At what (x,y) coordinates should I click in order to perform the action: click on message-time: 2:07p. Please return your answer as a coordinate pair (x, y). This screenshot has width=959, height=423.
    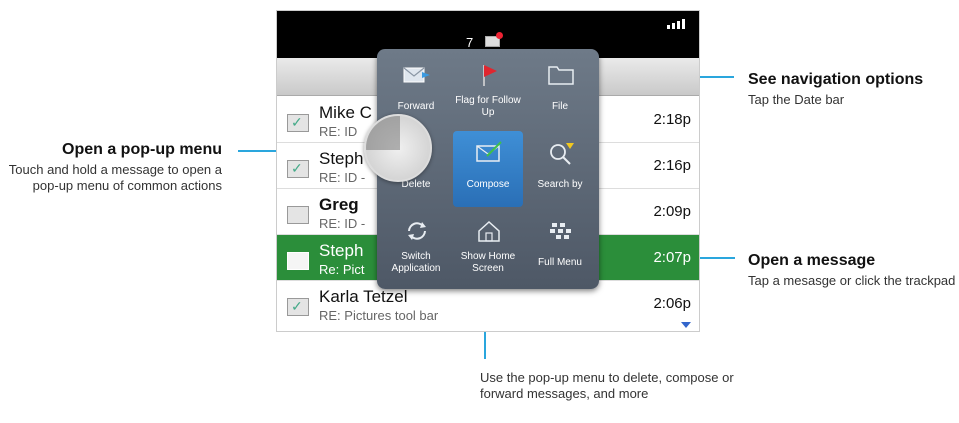
    Looking at the image, I should click on (672, 257).